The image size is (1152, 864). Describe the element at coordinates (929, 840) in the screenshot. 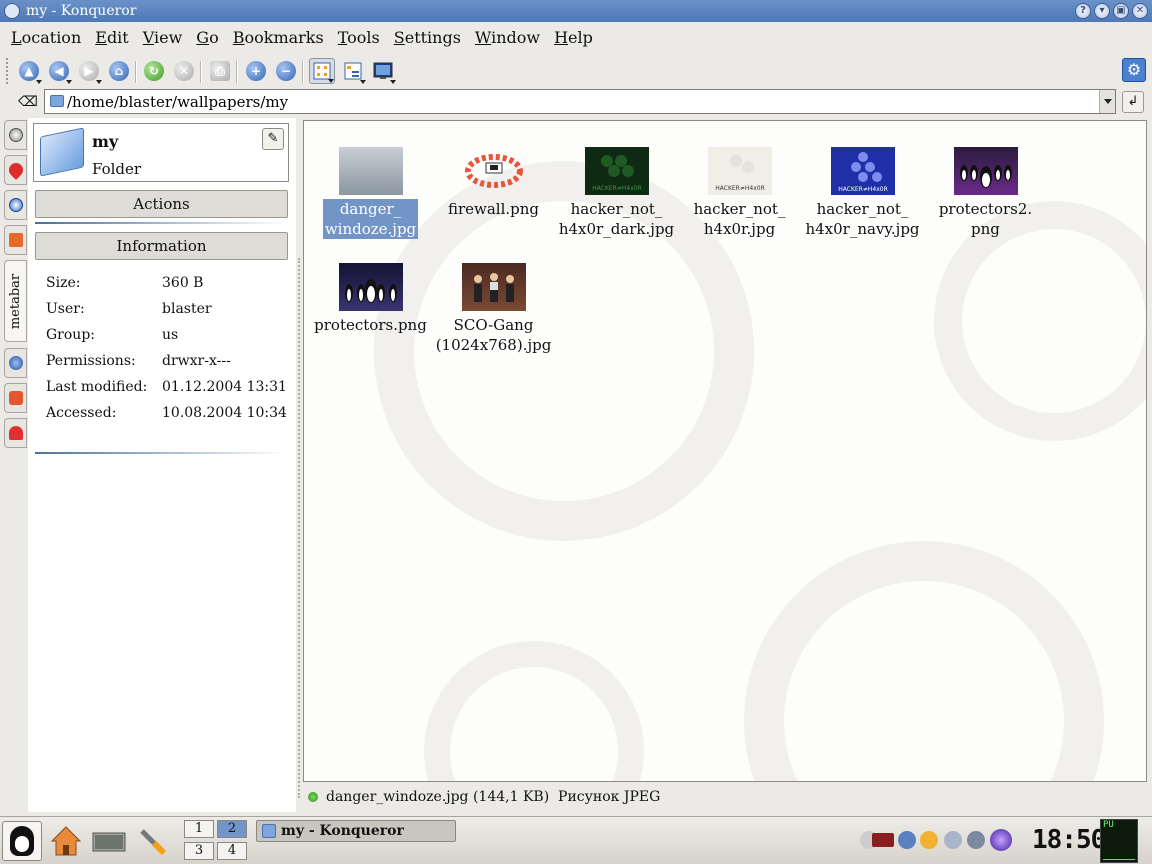

I see `clipboard-icon` at that location.